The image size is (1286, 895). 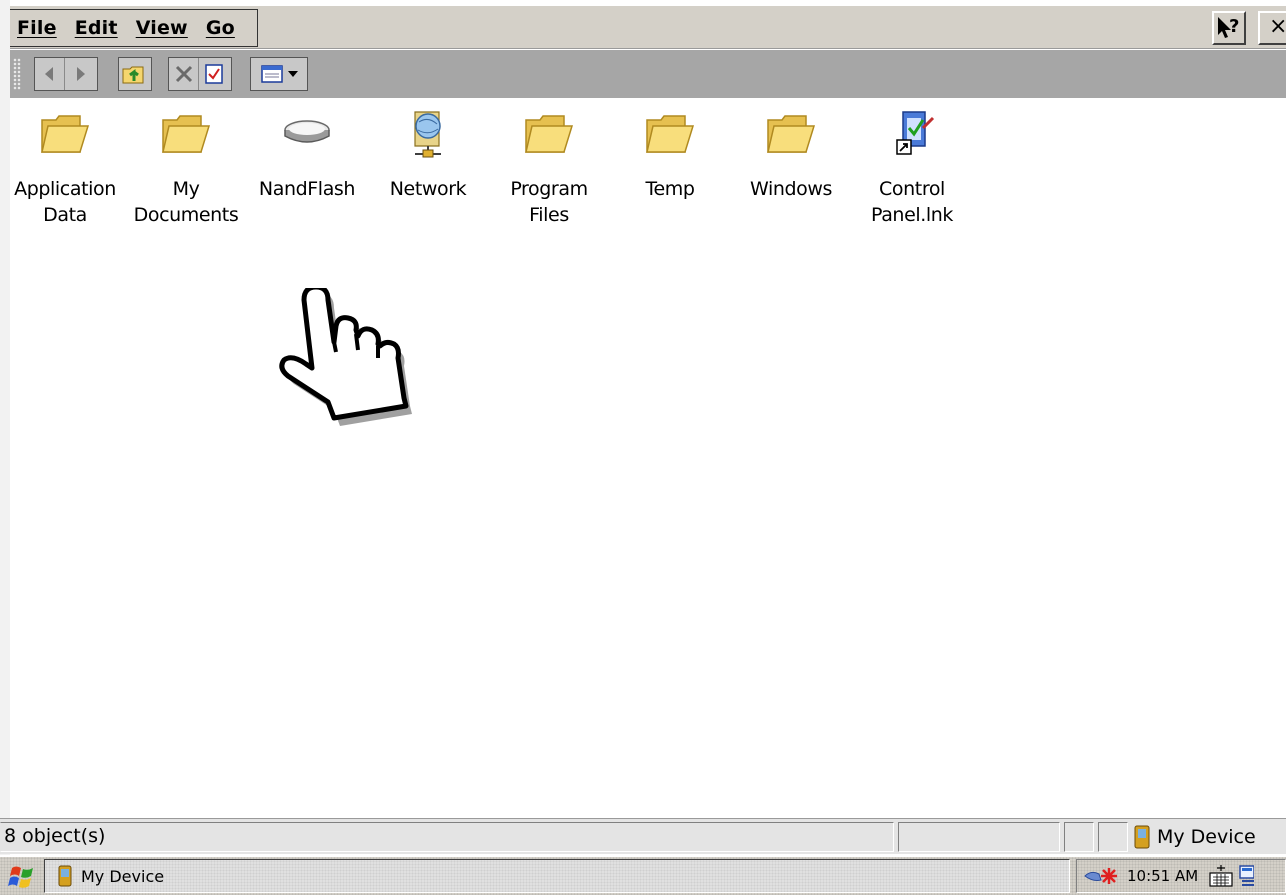 I want to click on file-item-nandflash: NandFlash, so click(x=307, y=154).